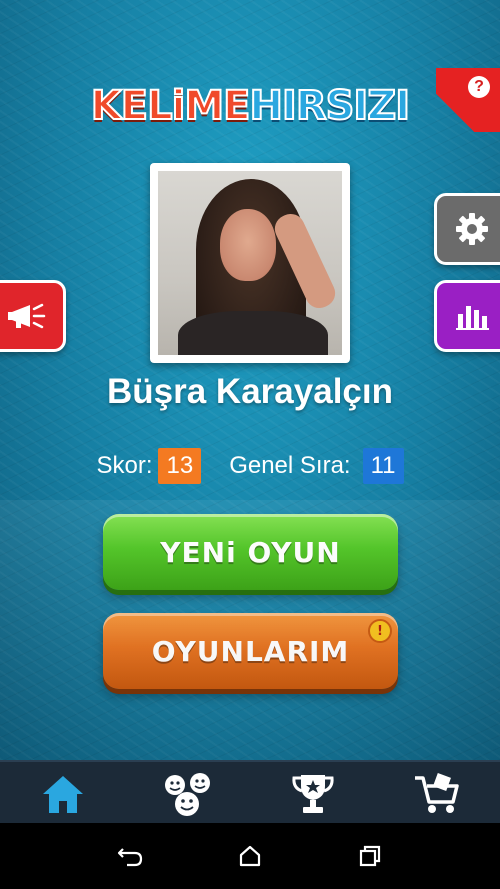 The width and height of the screenshot is (500, 889). I want to click on statistics-button, so click(467, 316).